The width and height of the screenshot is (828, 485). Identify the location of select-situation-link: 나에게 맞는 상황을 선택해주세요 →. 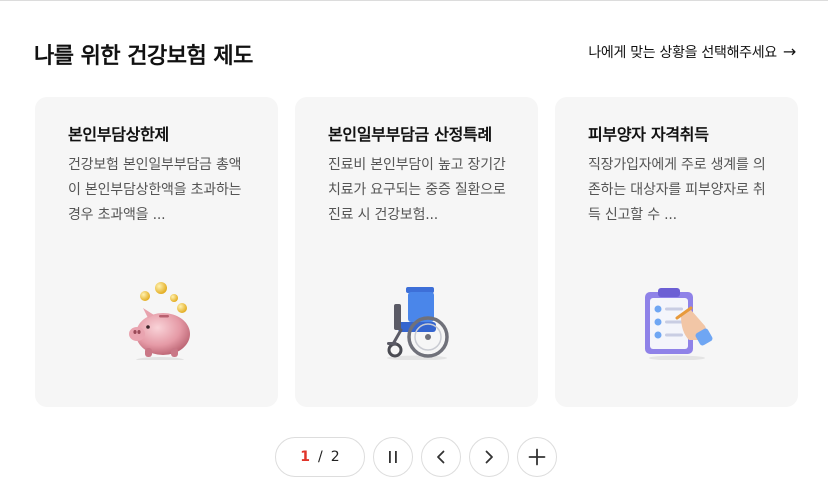
(692, 52).